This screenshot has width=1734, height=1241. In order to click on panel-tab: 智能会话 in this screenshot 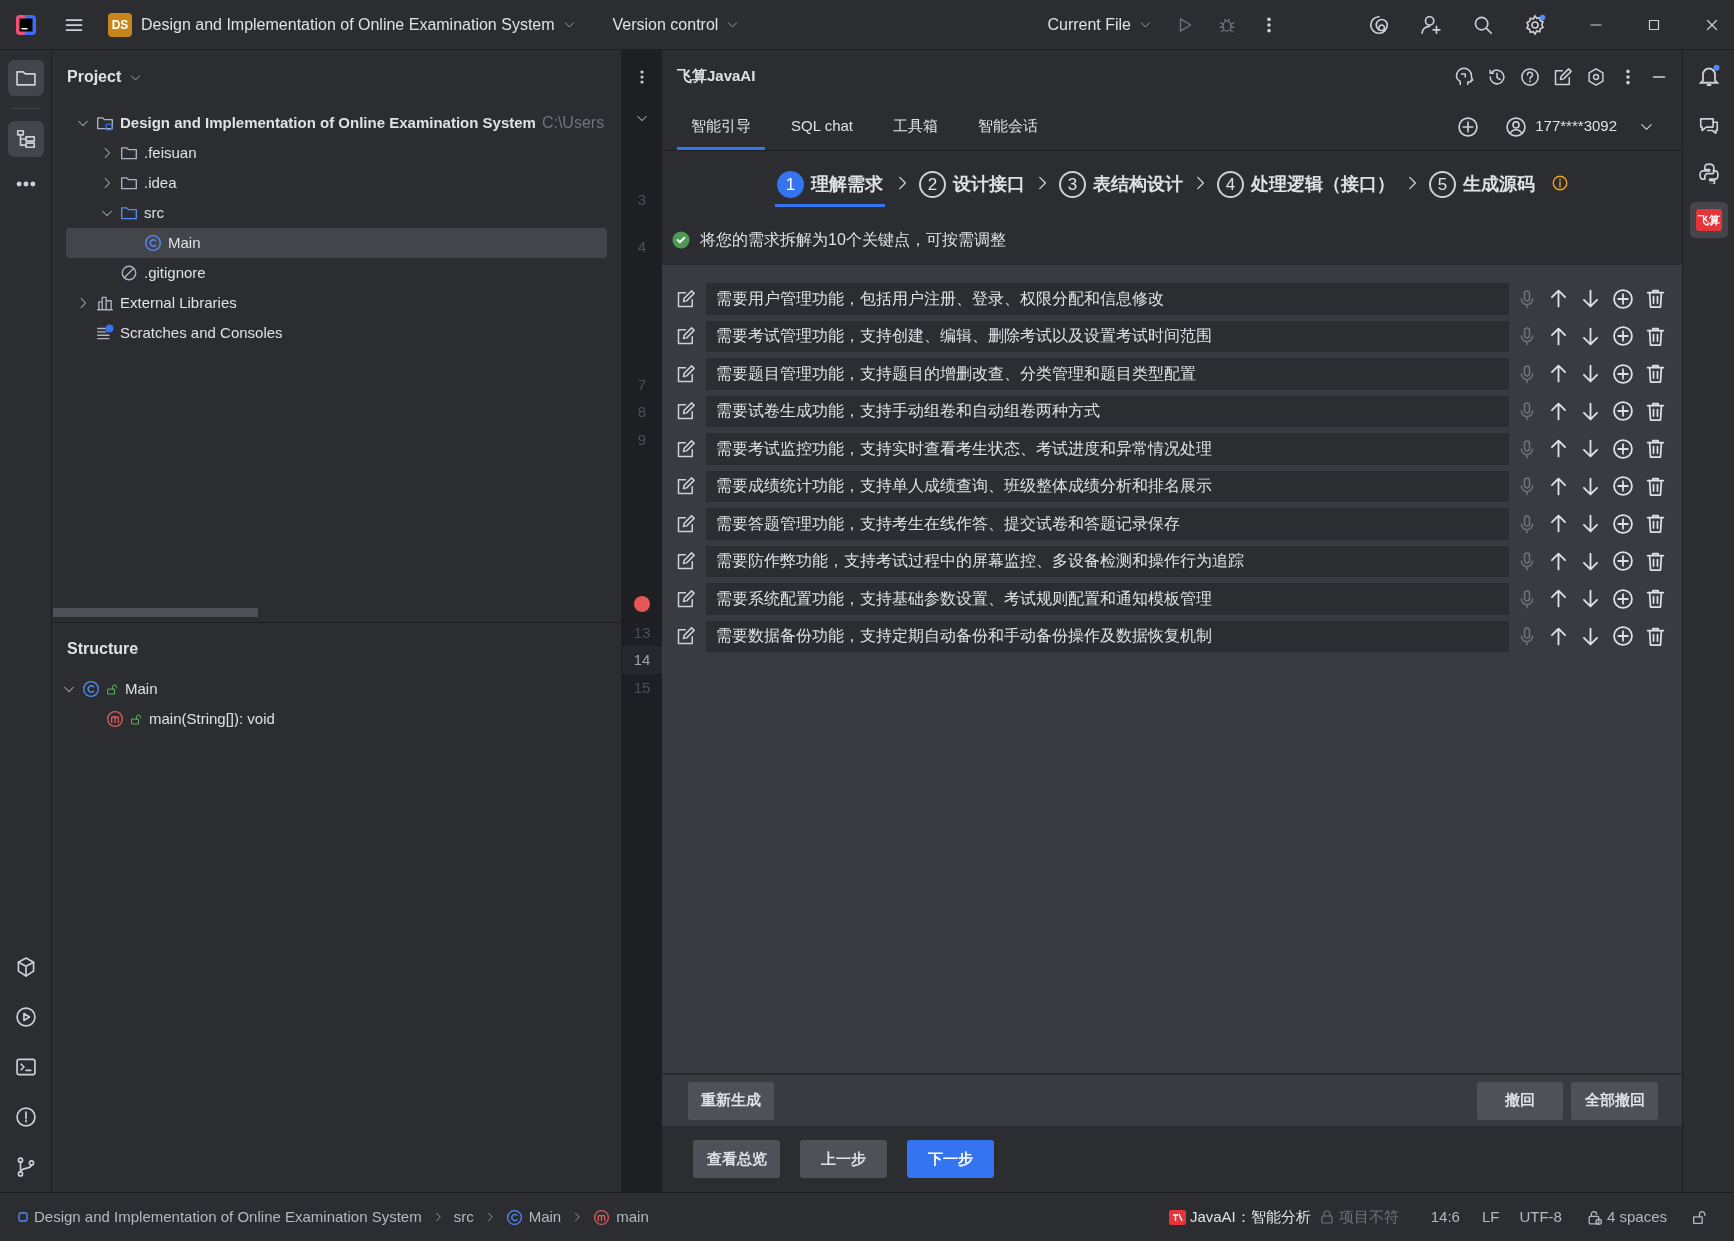, I will do `click(1008, 126)`.